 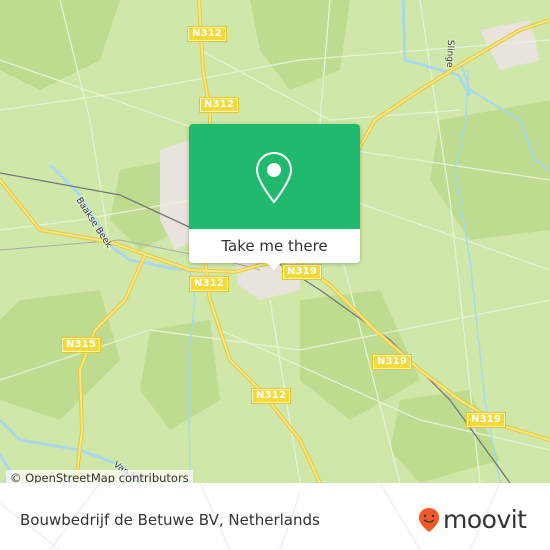 What do you see at coordinates (81, 345) in the screenshot?
I see `road-shield-n315: N315` at bounding box center [81, 345].